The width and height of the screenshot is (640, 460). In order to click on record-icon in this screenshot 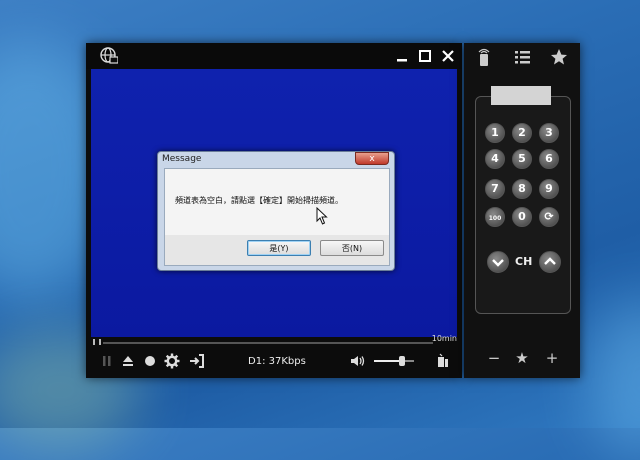, I will do `click(150, 363)`.